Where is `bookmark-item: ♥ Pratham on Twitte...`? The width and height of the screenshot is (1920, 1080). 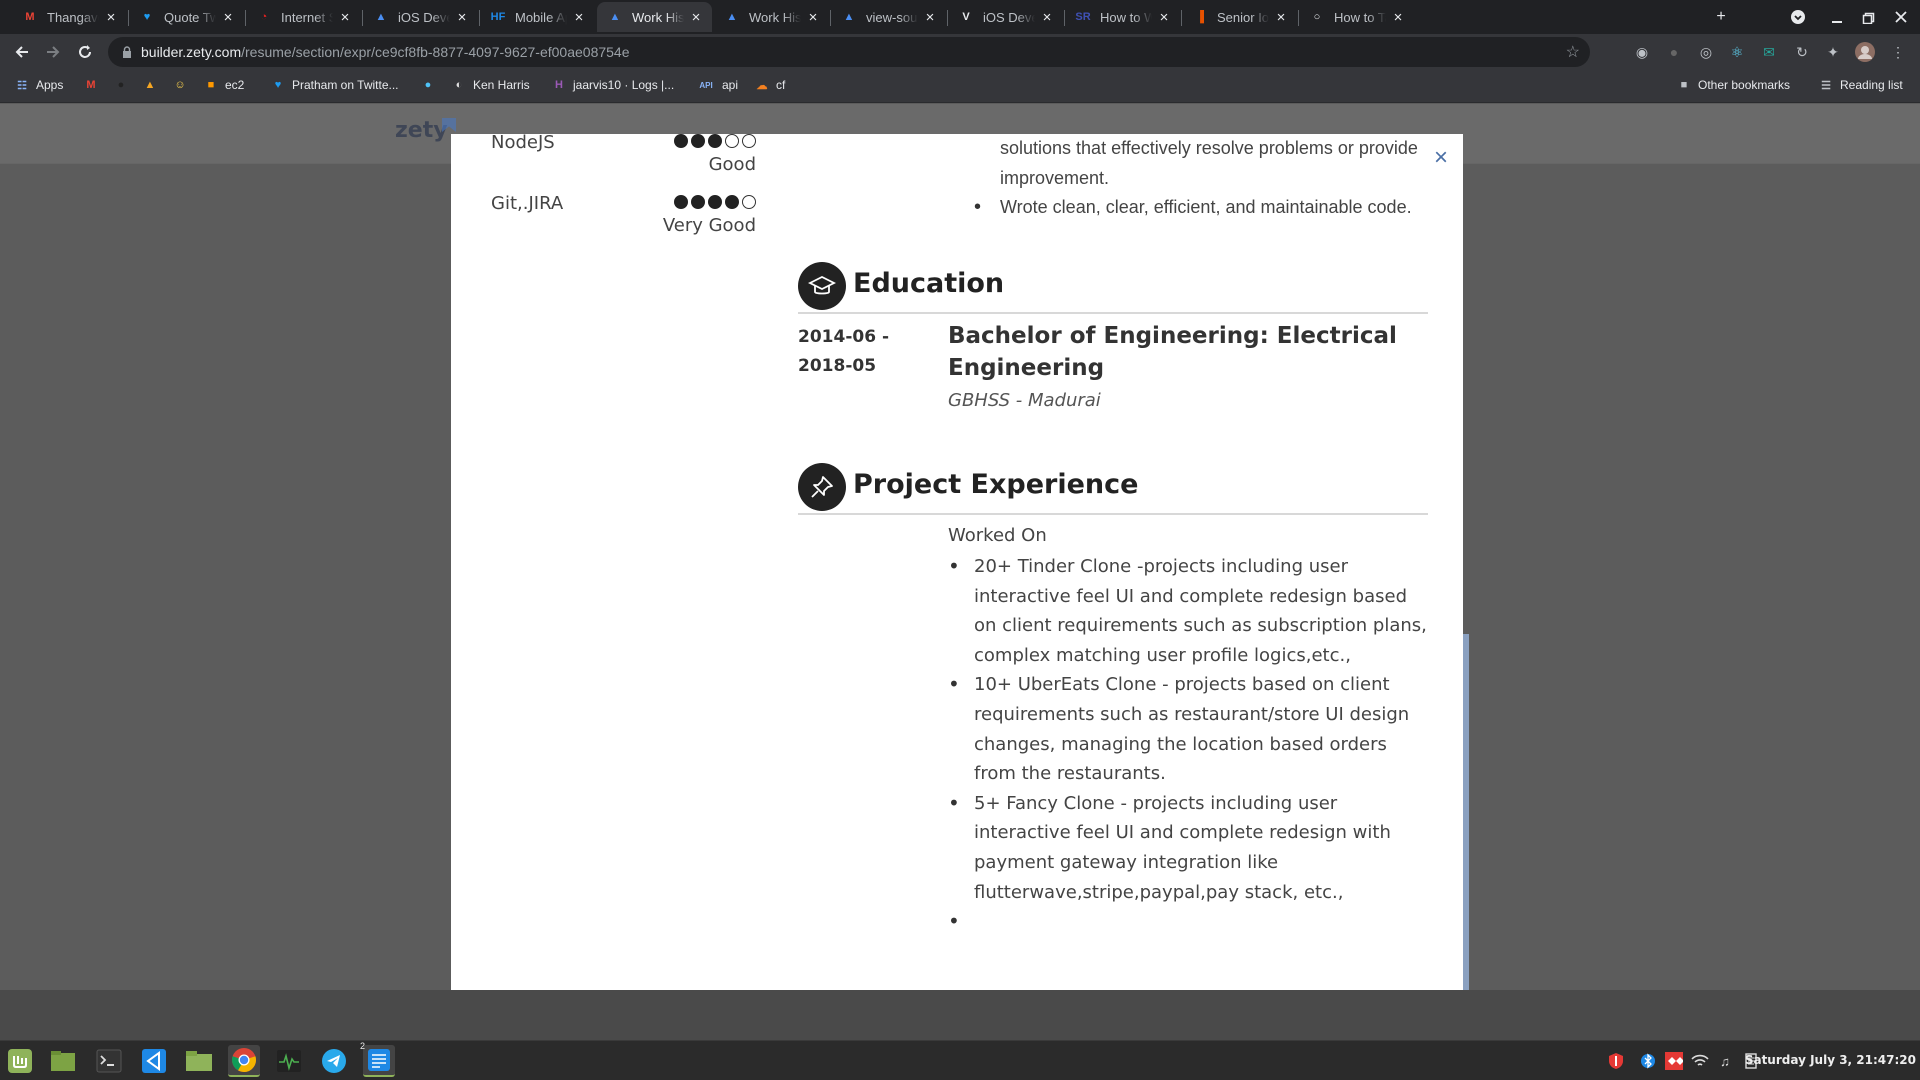
bookmark-item: ♥ Pratham on Twitte... is located at coordinates (334, 85).